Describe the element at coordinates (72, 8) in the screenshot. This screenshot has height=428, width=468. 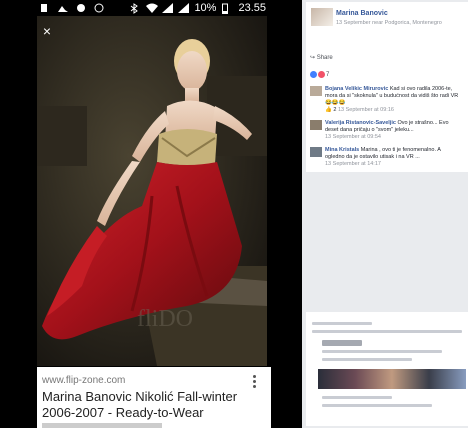
I see `status-left-icons` at that location.